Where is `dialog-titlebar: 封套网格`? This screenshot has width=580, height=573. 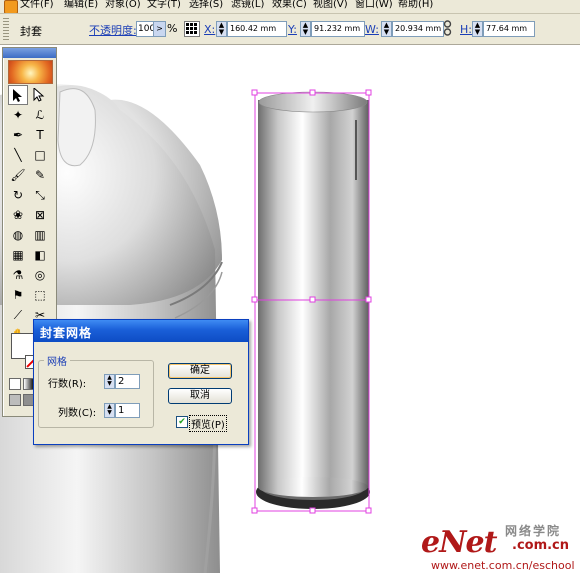 dialog-titlebar: 封套网格 is located at coordinates (141, 331).